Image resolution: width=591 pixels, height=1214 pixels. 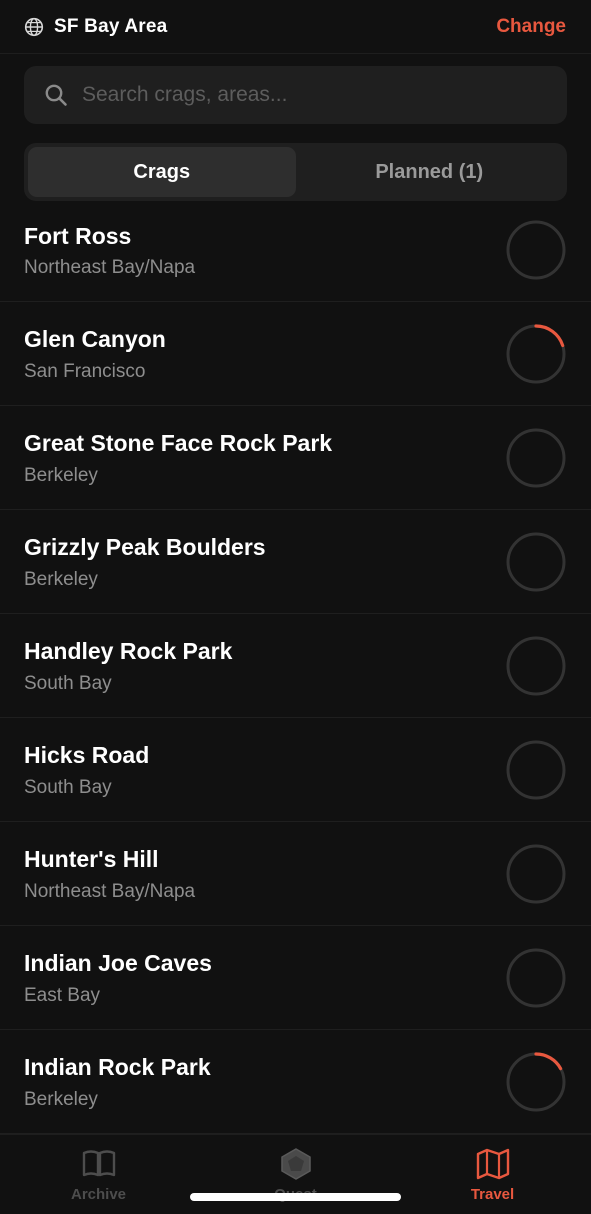 I want to click on crag-row: Handley Rock Park South Bay, so click(x=295, y=666).